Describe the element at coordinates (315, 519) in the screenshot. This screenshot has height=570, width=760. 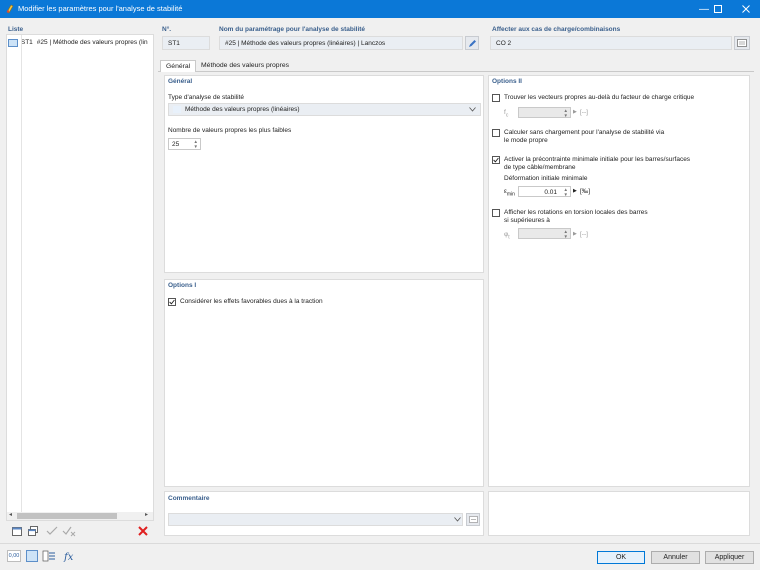
I see `comment-input` at that location.